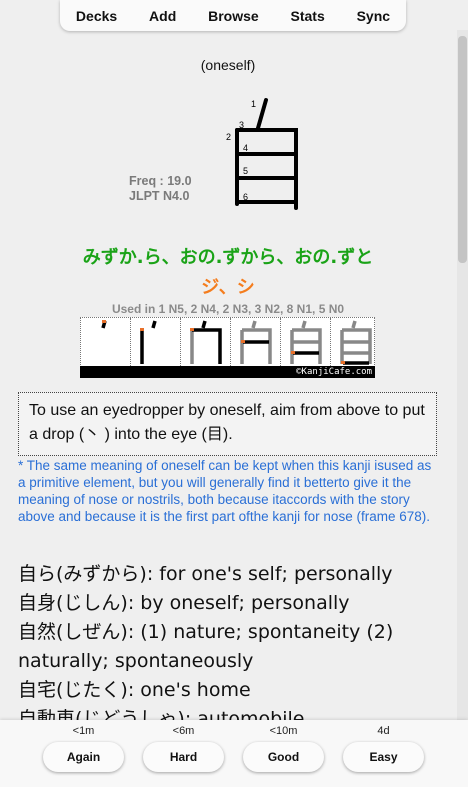  I want to click on stroke-number-2: 2, so click(228, 137).